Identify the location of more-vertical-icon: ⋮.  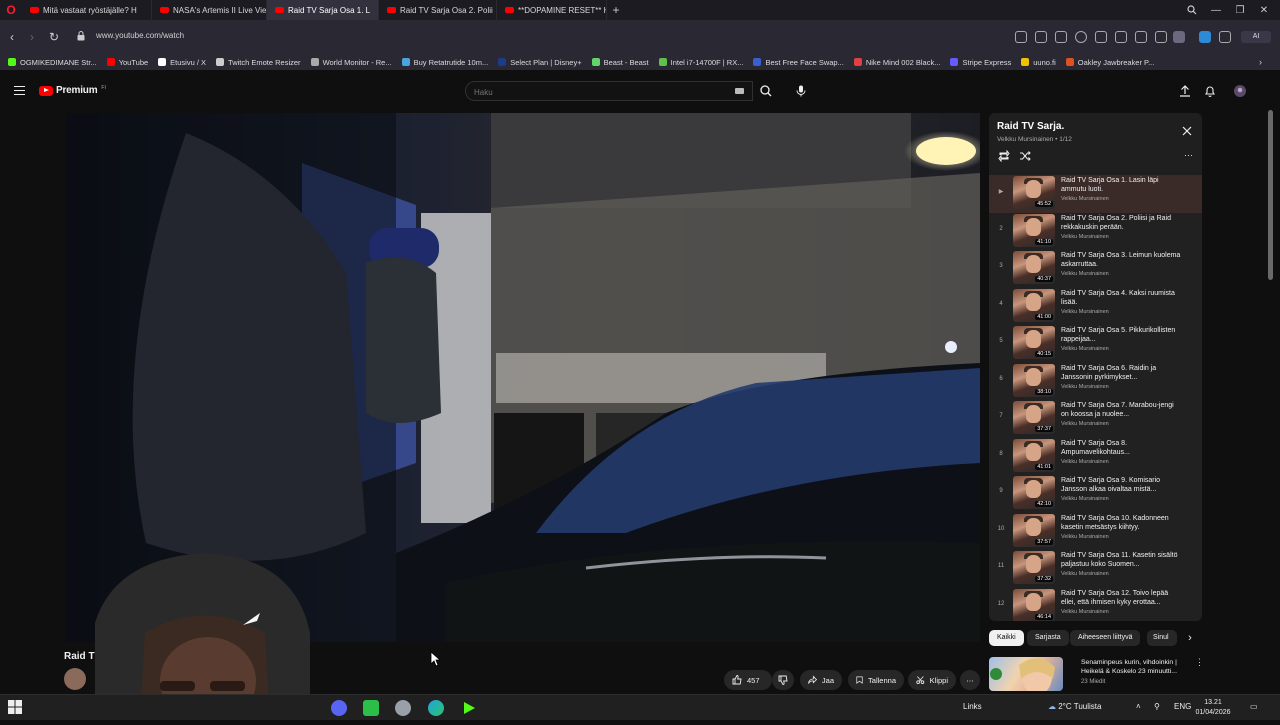
(1199, 662).